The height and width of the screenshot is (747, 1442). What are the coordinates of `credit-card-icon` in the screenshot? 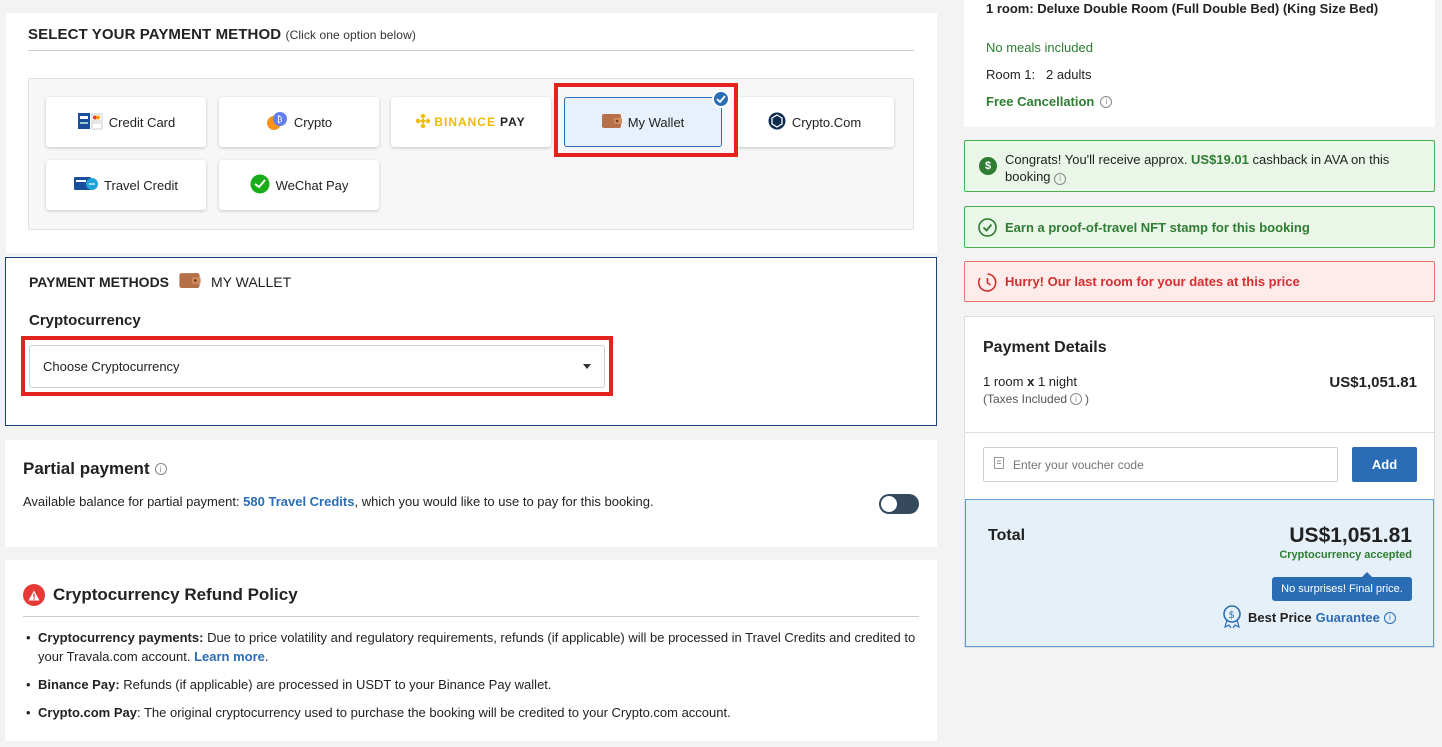 It's located at (90, 122).